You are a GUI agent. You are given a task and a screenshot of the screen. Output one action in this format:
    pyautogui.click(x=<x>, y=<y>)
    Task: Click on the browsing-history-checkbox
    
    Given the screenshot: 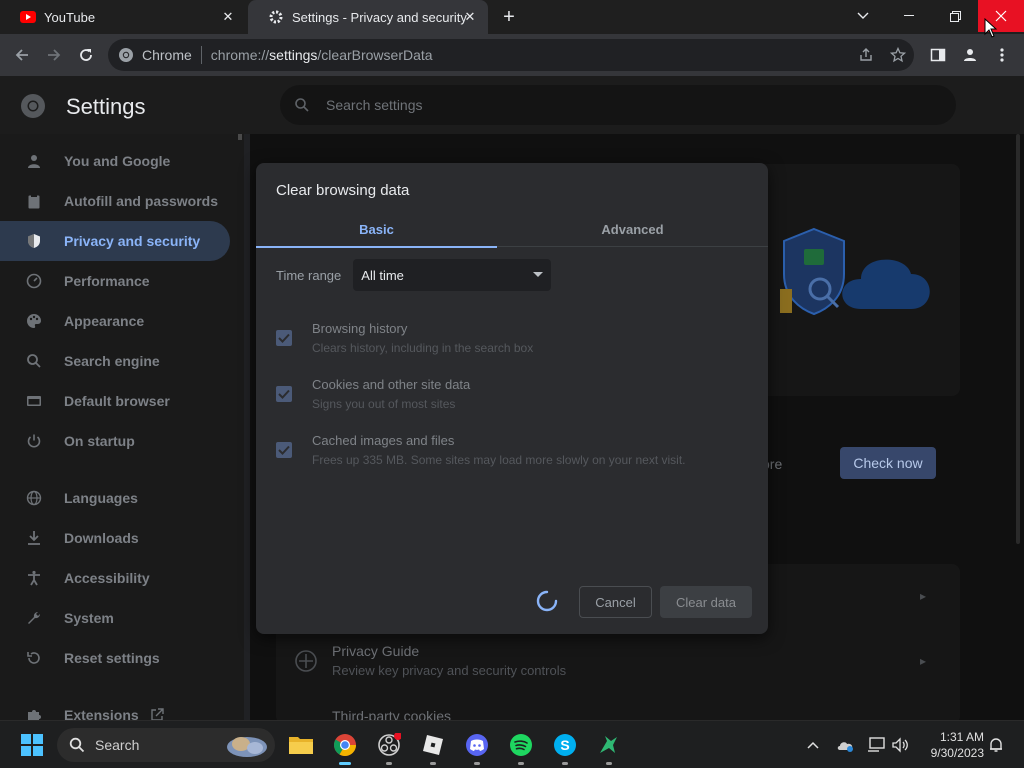 What is the action you would take?
    pyautogui.click(x=284, y=338)
    